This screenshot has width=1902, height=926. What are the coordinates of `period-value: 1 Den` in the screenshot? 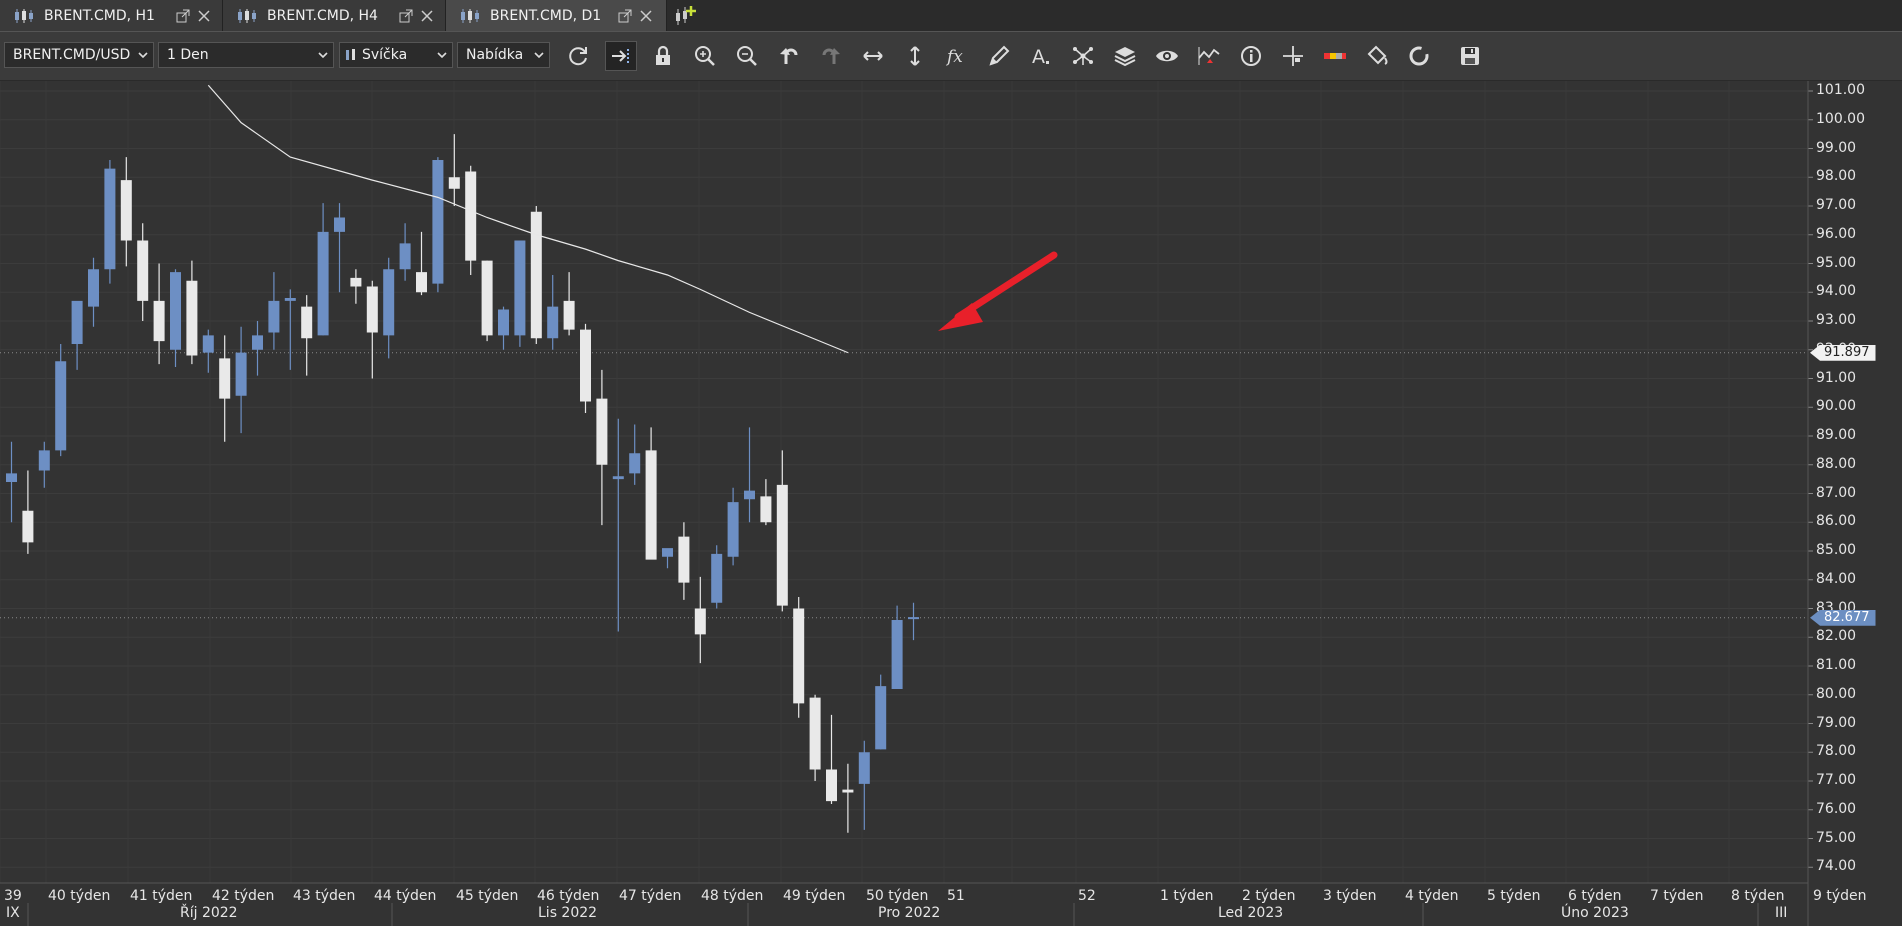 It's located at (188, 55).